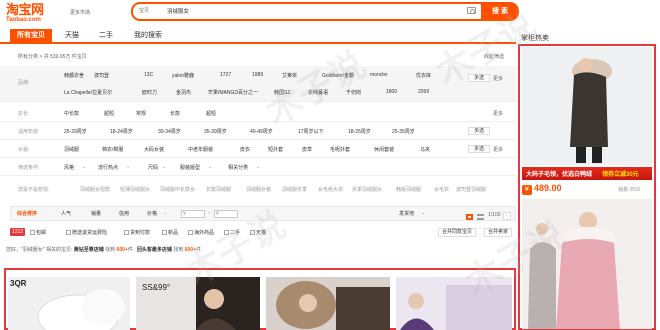 Image resolution: width=660 pixels, height=330 pixels. I want to click on condition-dropdown: 服装版型, so click(190, 167).